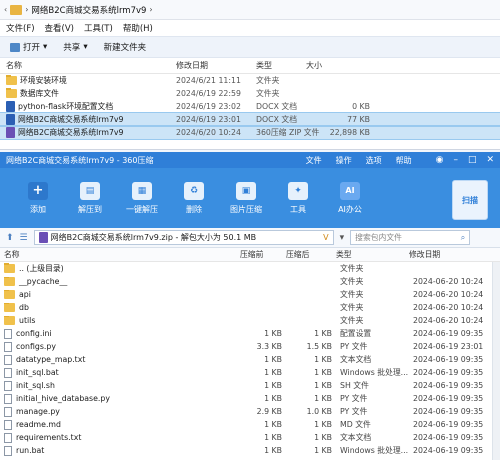  Describe the element at coordinates (122, 398) in the screenshot. I see `archive-name-cell: initial_hive_database.py` at that location.